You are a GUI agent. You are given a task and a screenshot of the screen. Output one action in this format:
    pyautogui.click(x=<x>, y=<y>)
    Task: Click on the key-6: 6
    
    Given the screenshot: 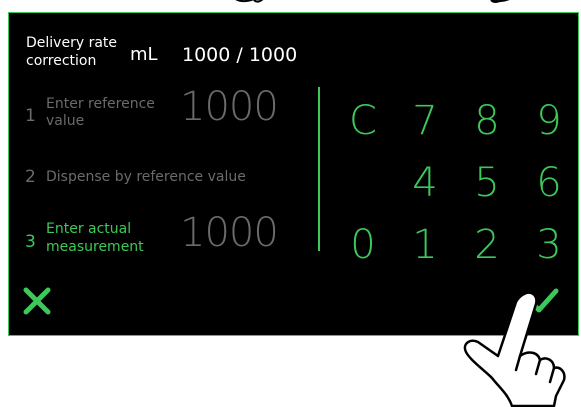 What is the action you would take?
    pyautogui.click(x=549, y=183)
    